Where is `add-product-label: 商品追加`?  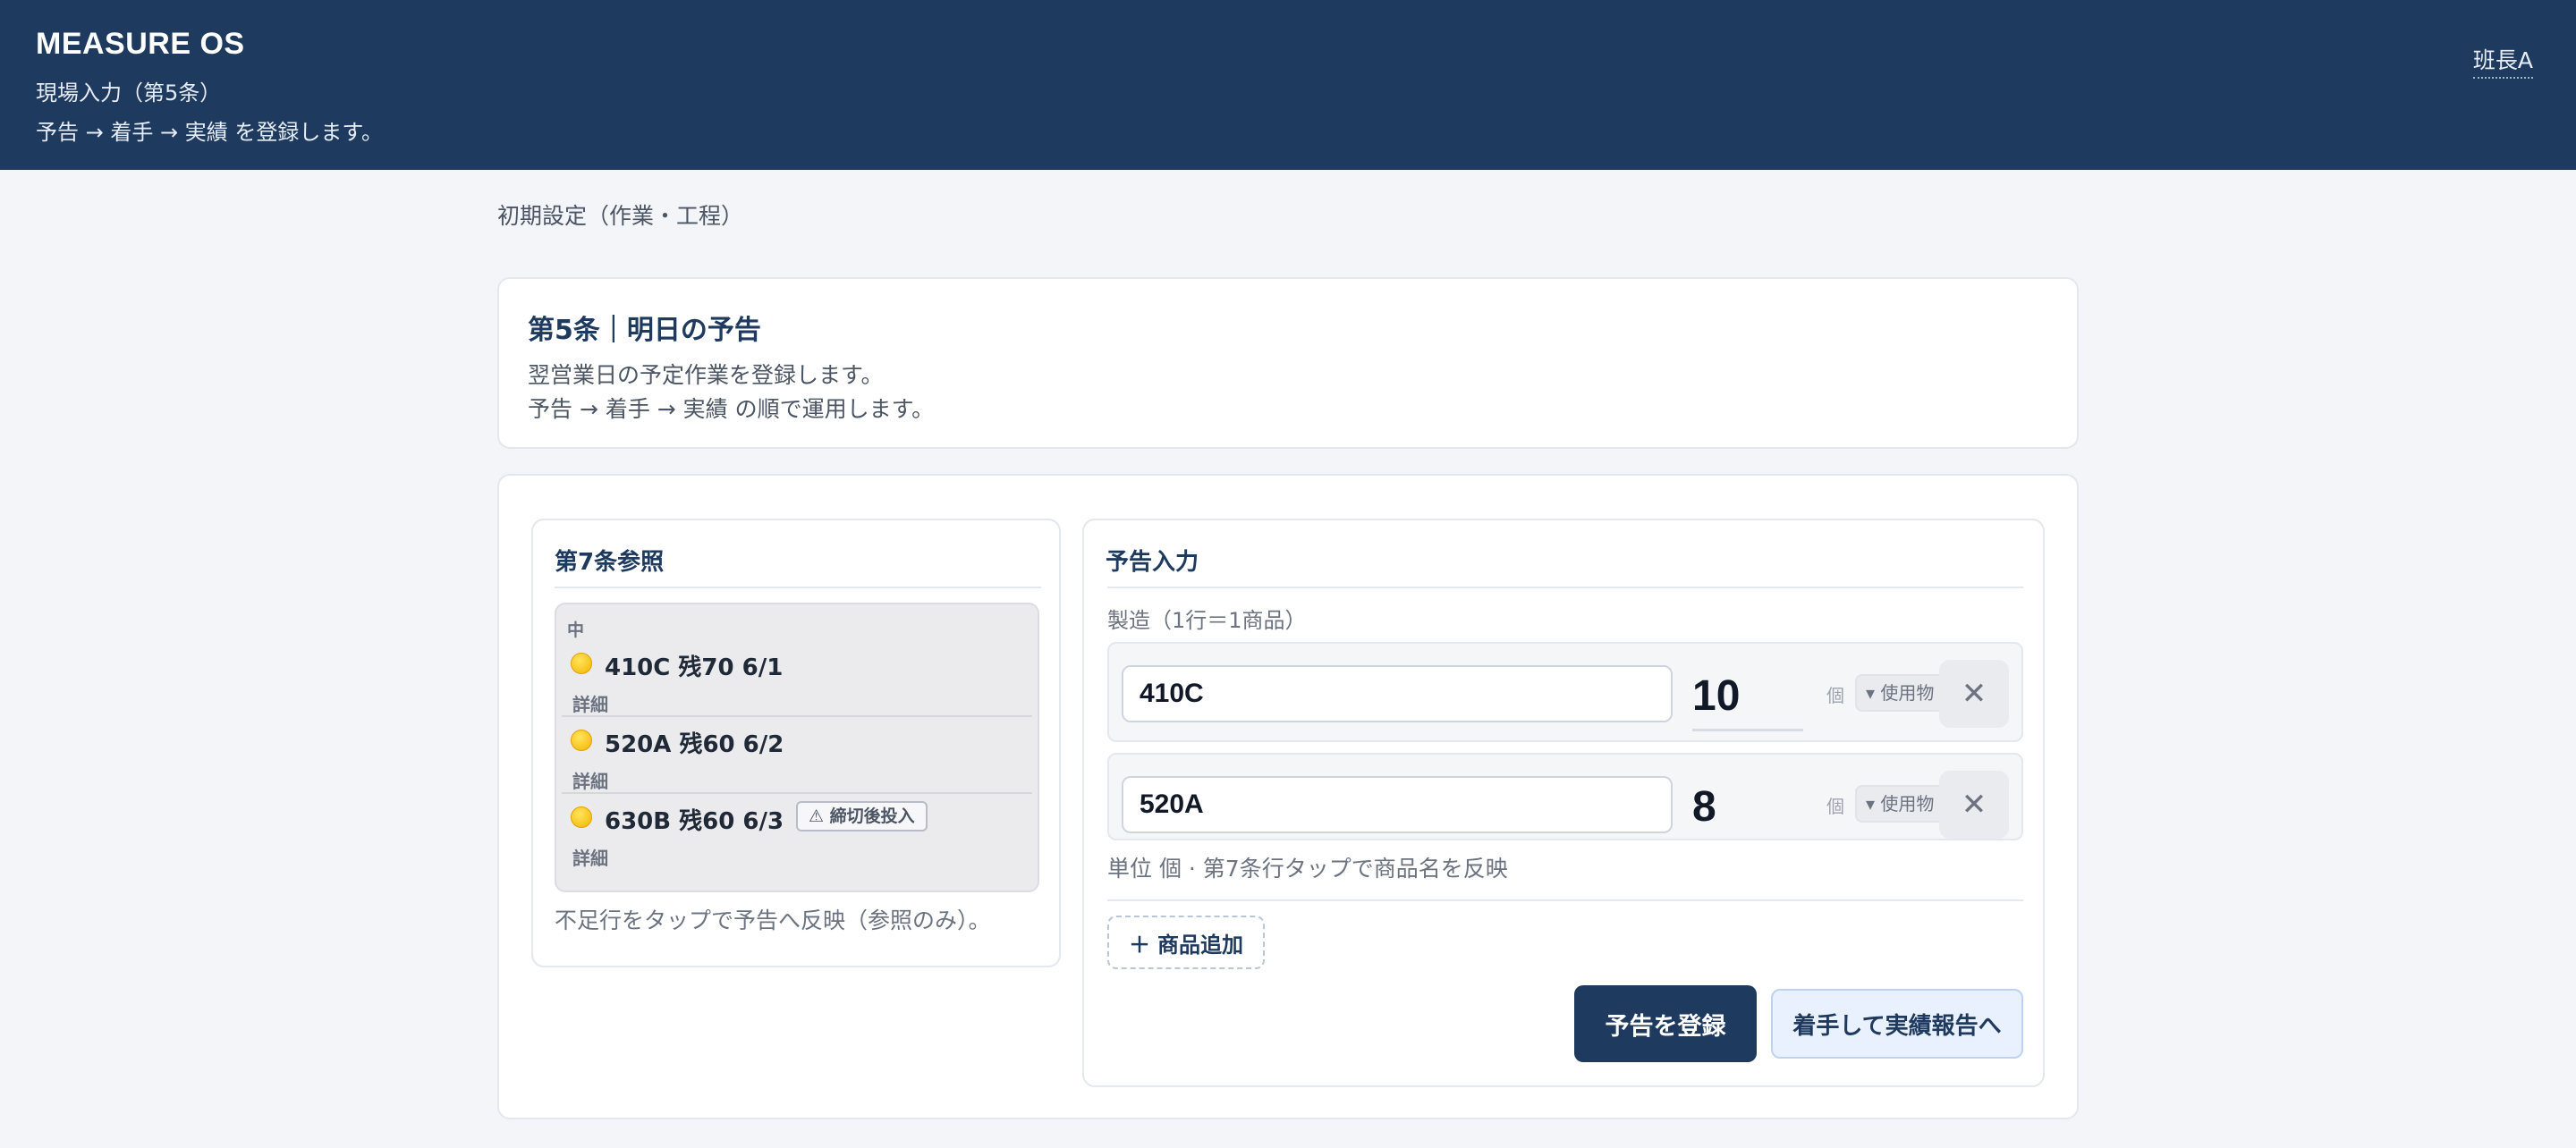
add-product-label: 商品追加 is located at coordinates (1200, 945).